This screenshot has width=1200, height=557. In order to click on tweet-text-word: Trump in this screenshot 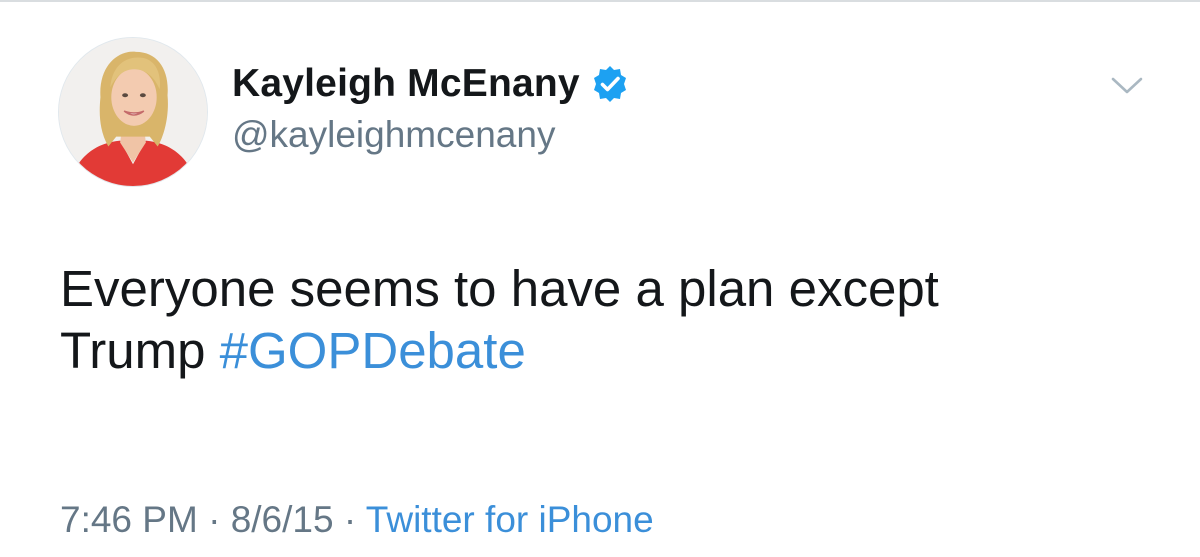, I will do `click(133, 350)`.